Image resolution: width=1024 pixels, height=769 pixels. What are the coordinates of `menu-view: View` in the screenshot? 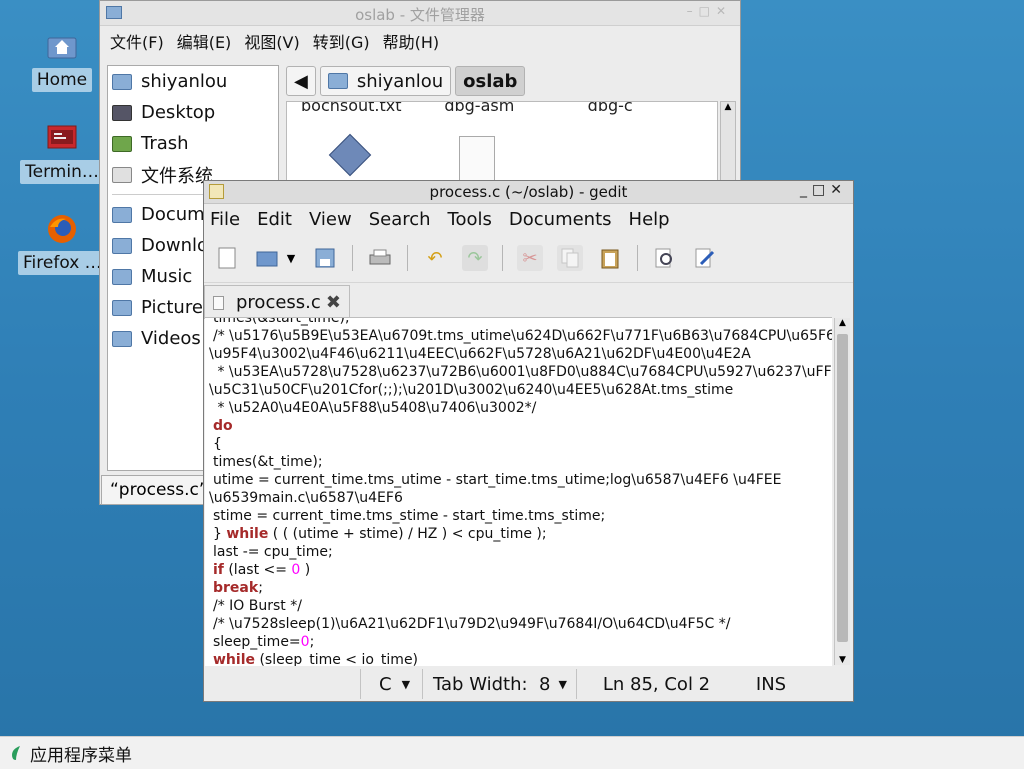 It's located at (330, 219).